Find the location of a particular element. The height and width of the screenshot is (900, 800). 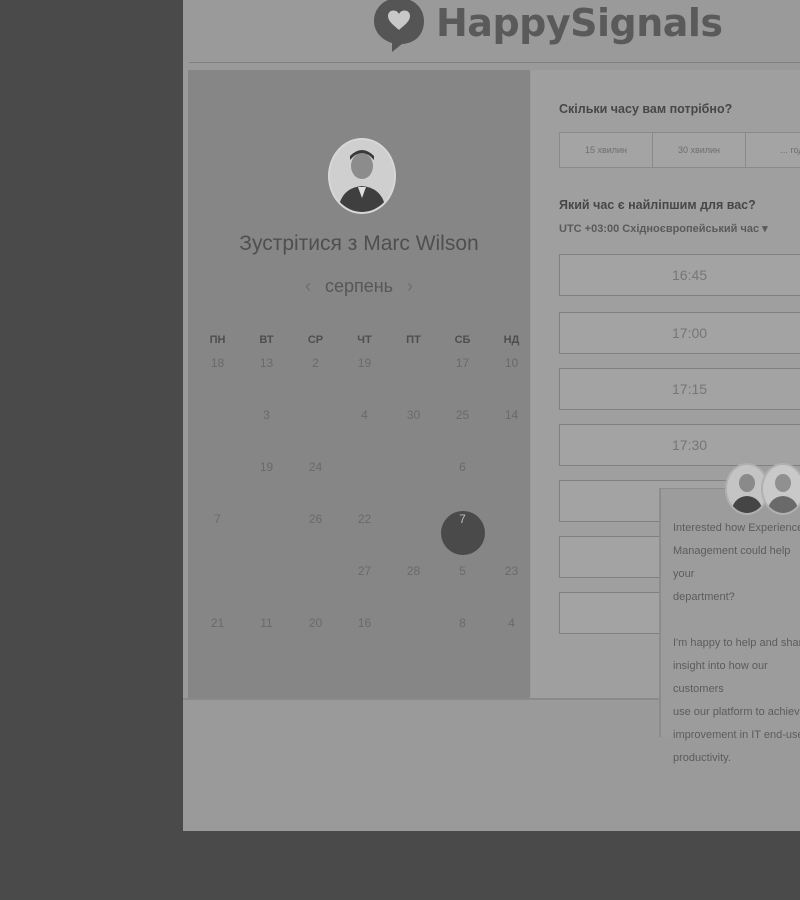

duration-option: 15 хвилин is located at coordinates (606, 150).